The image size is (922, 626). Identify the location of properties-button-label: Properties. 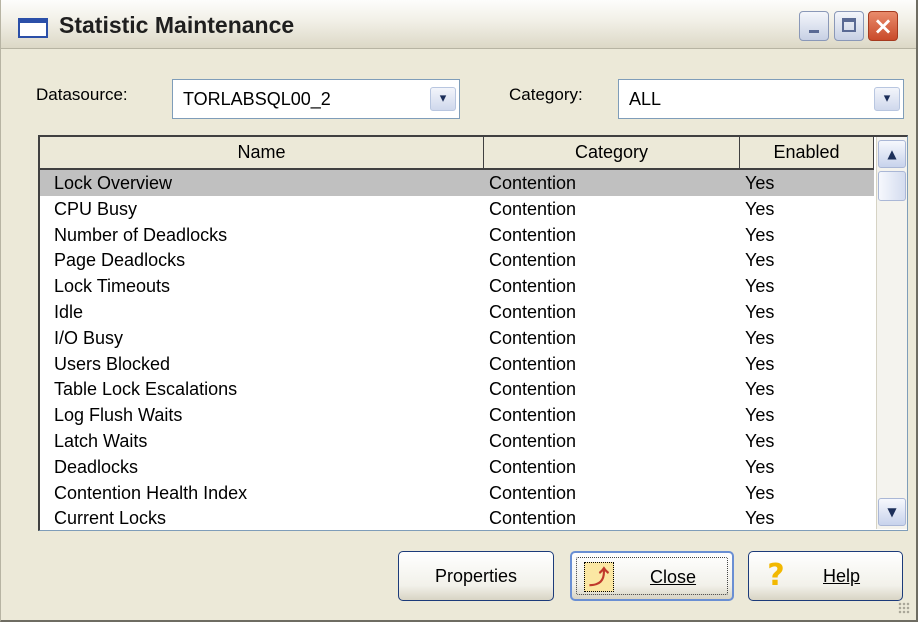
(476, 576).